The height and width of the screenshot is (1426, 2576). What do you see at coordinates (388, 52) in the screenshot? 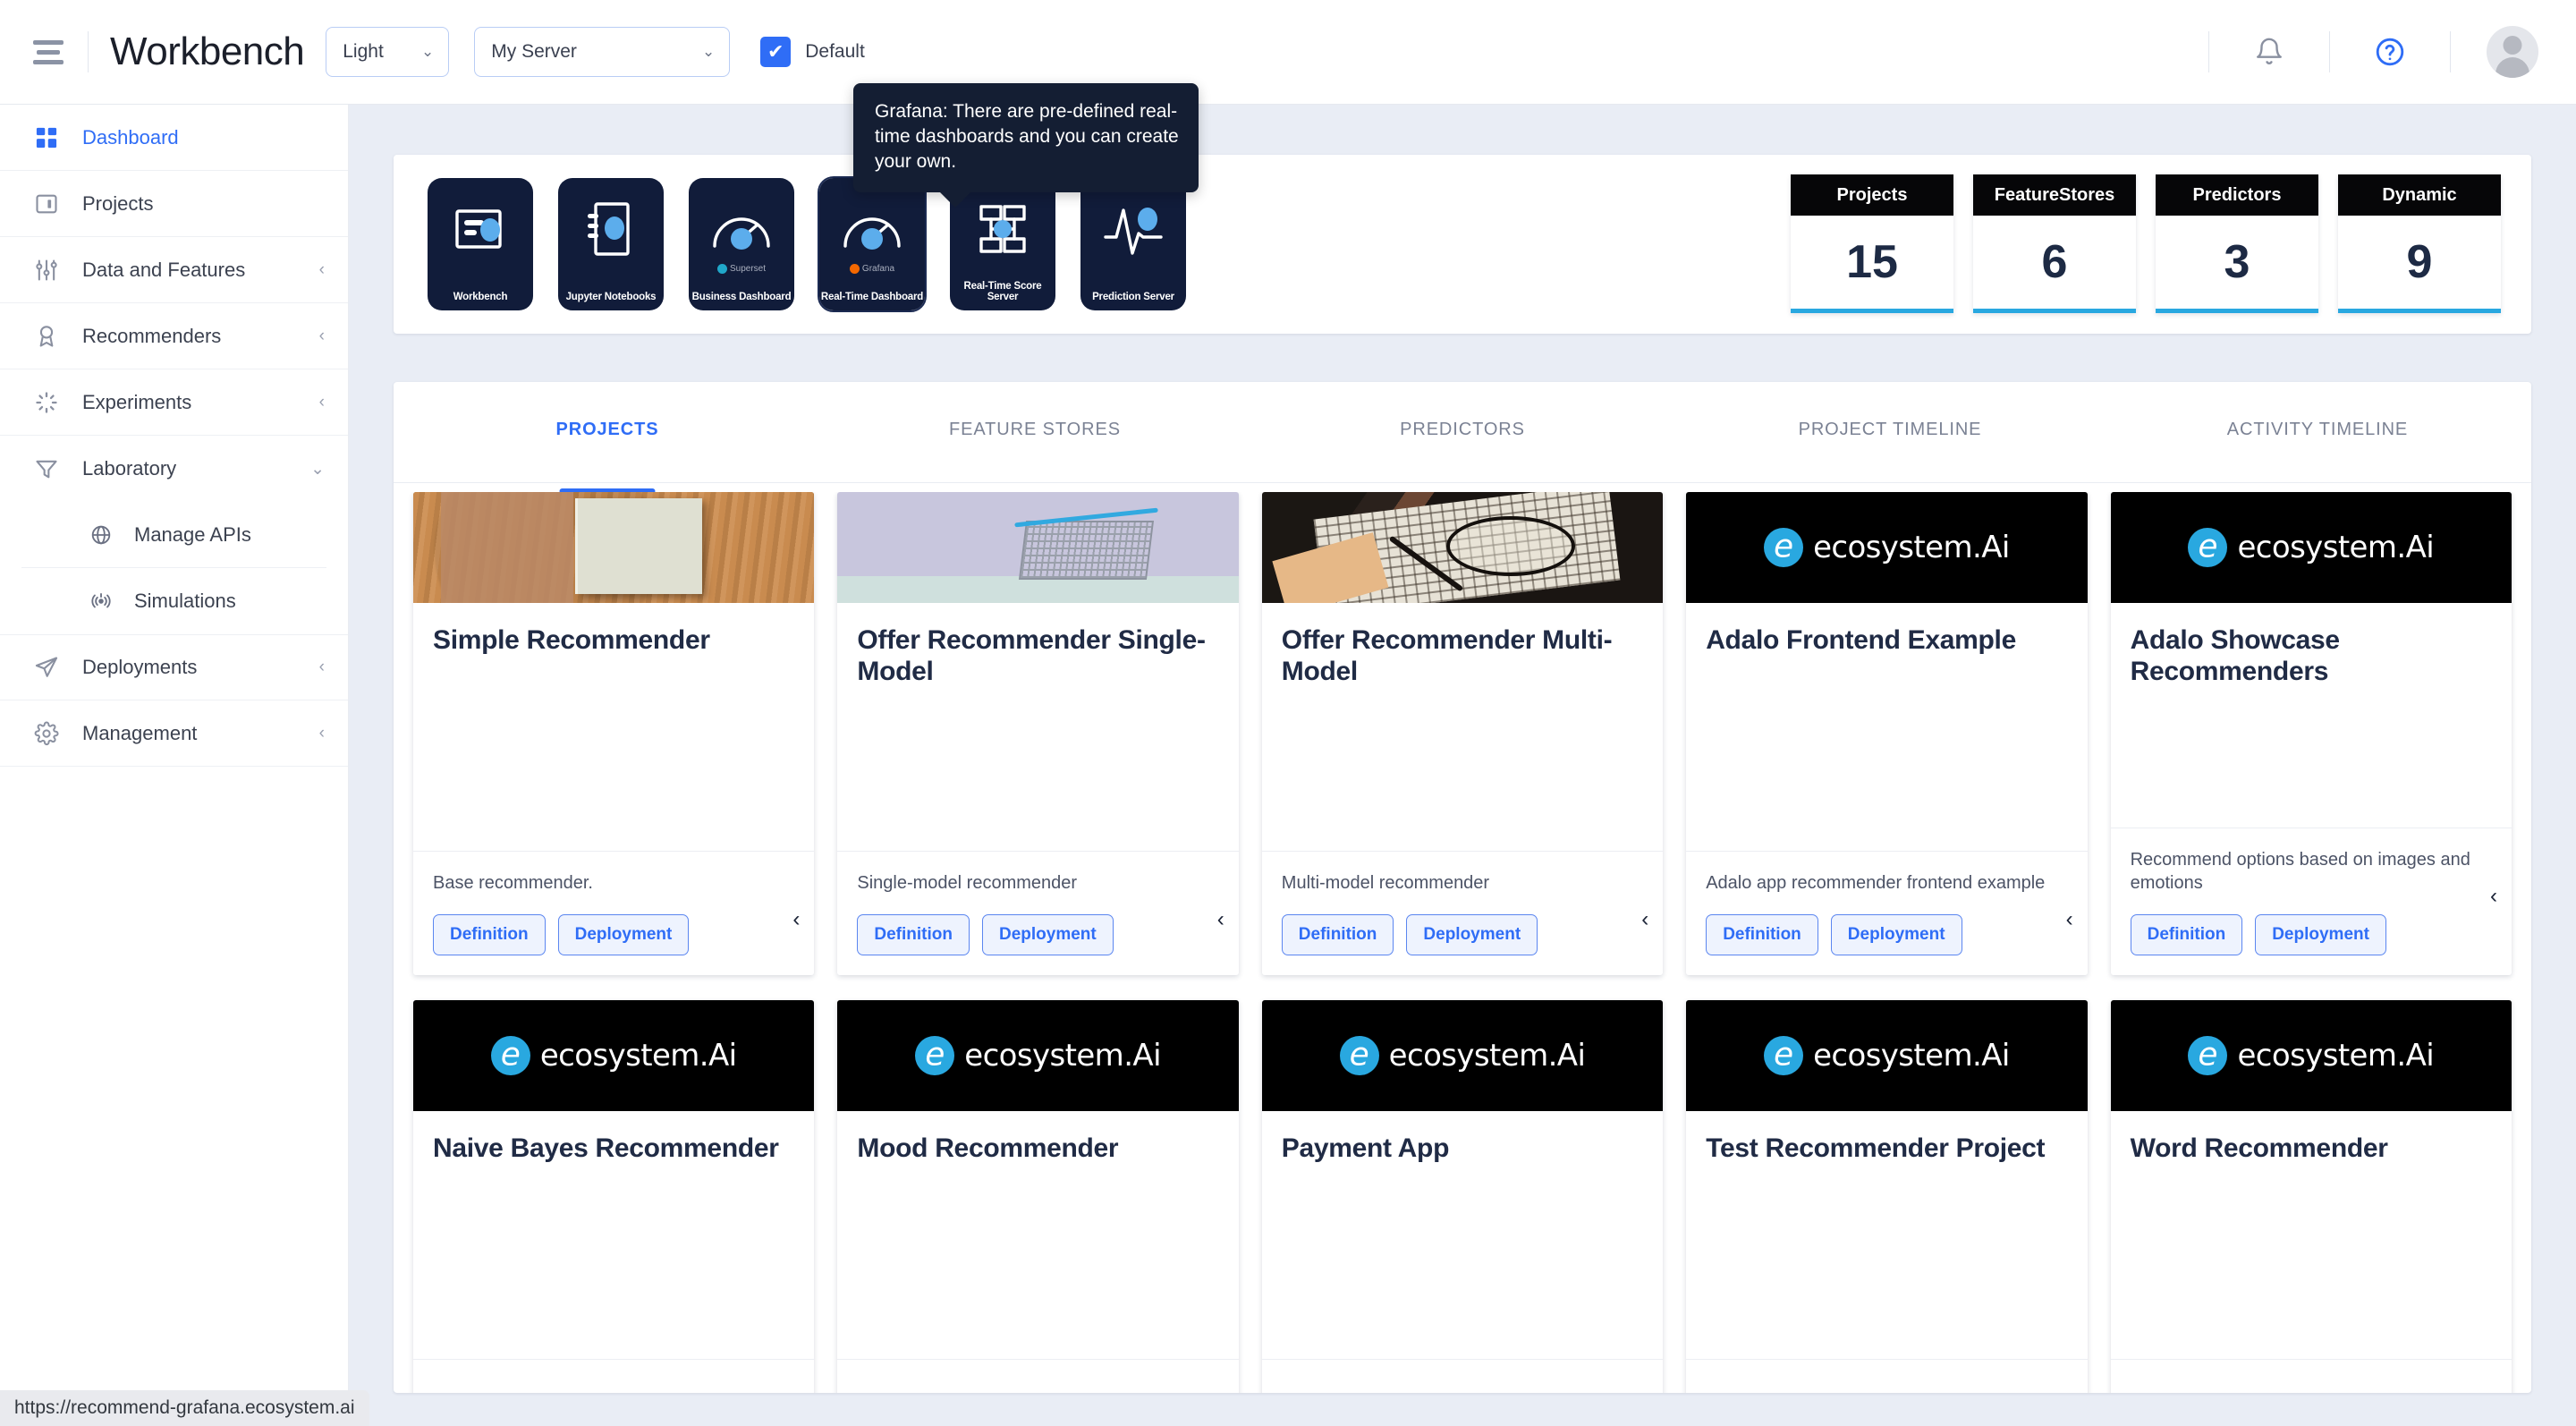
I see `theme-select: Light ⌄` at bounding box center [388, 52].